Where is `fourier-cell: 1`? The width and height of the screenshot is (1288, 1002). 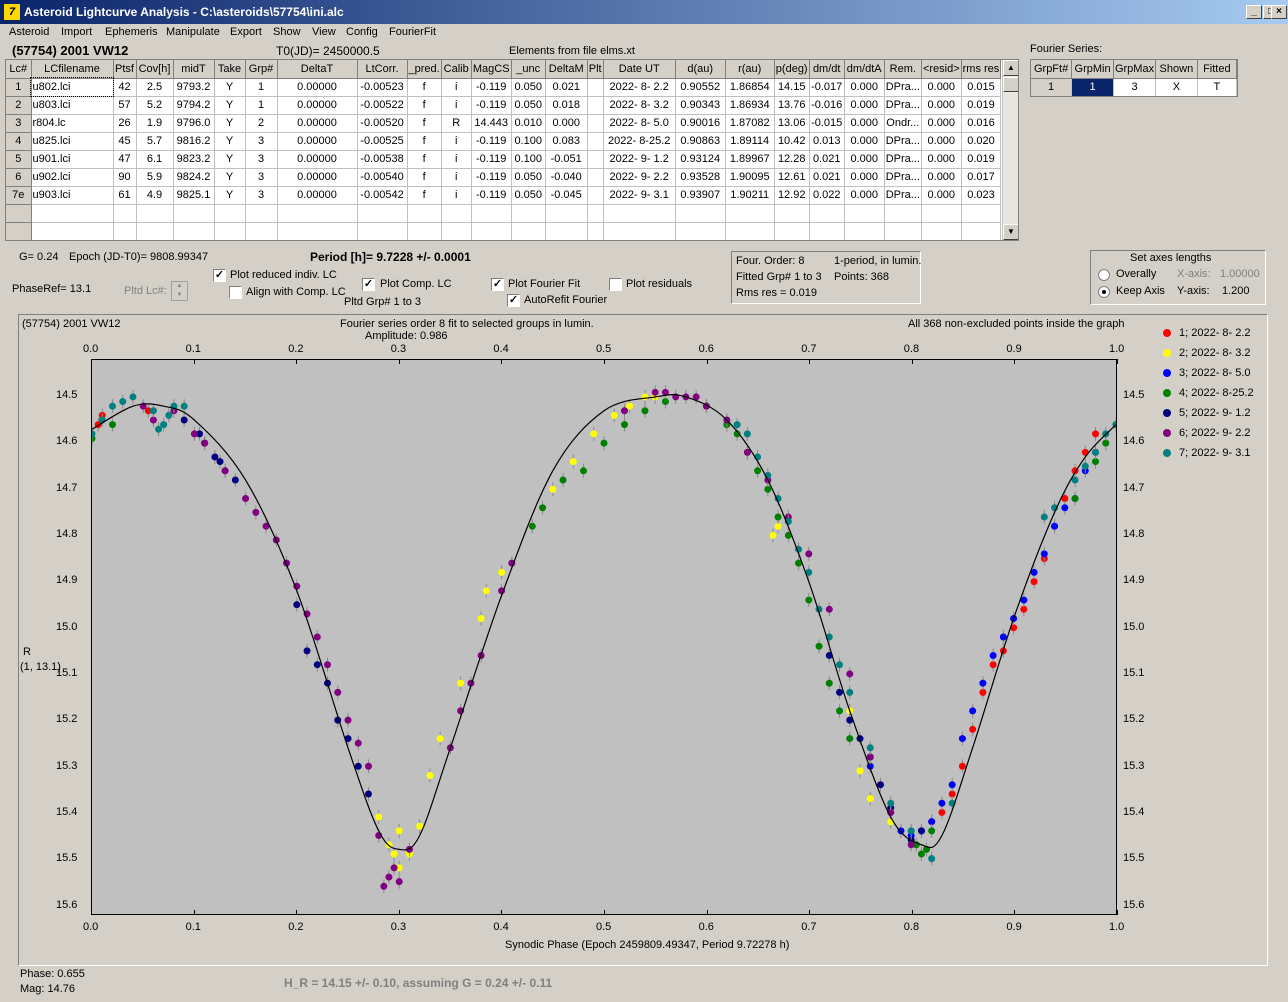
fourier-cell: 1 is located at coordinates (1052, 87).